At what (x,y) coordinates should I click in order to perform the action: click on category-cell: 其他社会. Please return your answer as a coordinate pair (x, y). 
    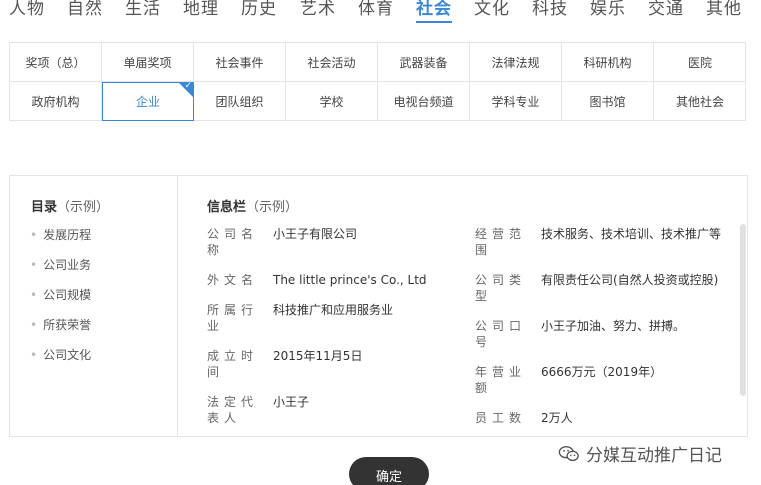
    Looking at the image, I should click on (700, 101).